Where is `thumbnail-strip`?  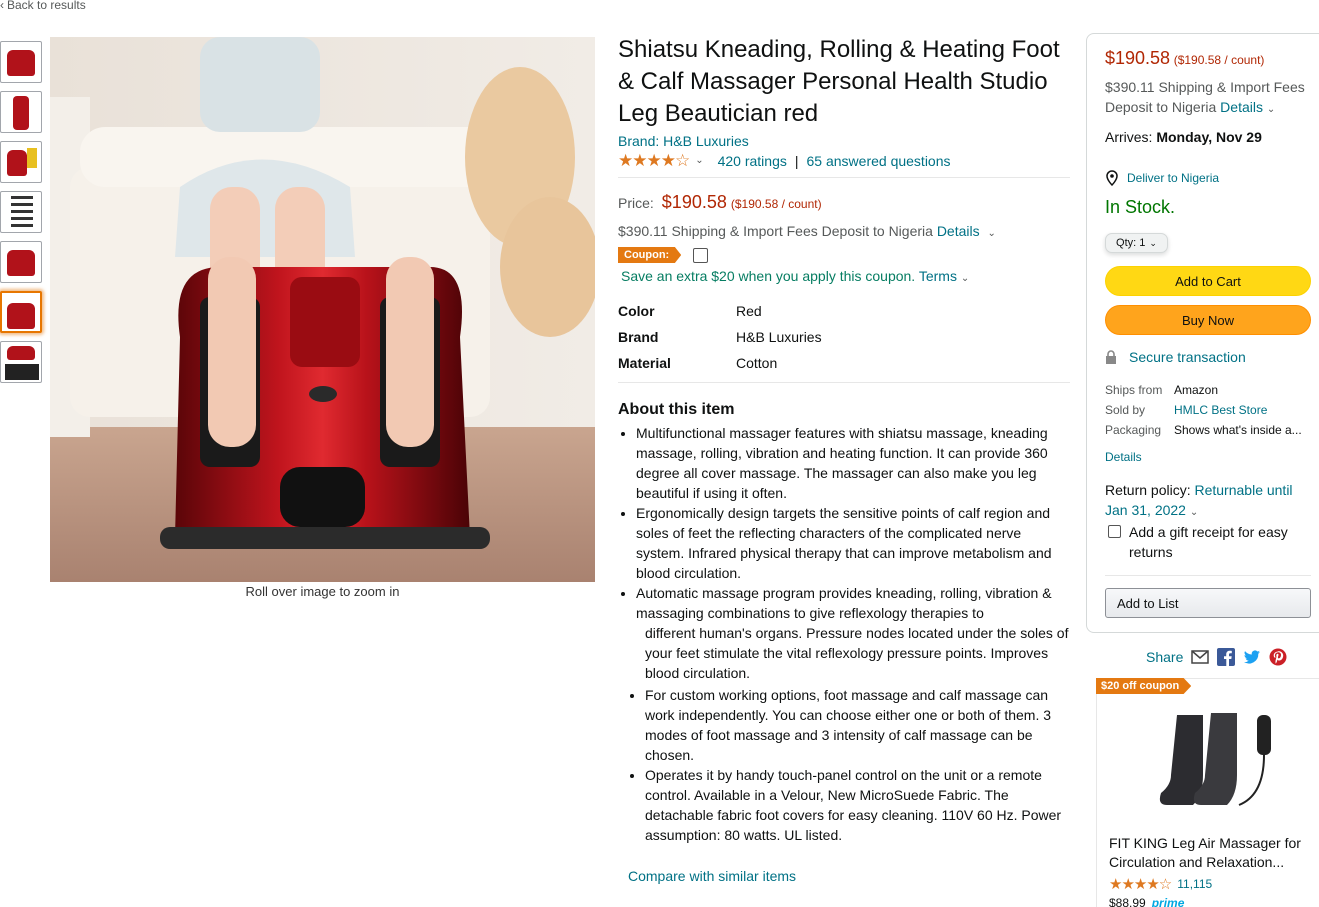 thumbnail-strip is located at coordinates (22, 216).